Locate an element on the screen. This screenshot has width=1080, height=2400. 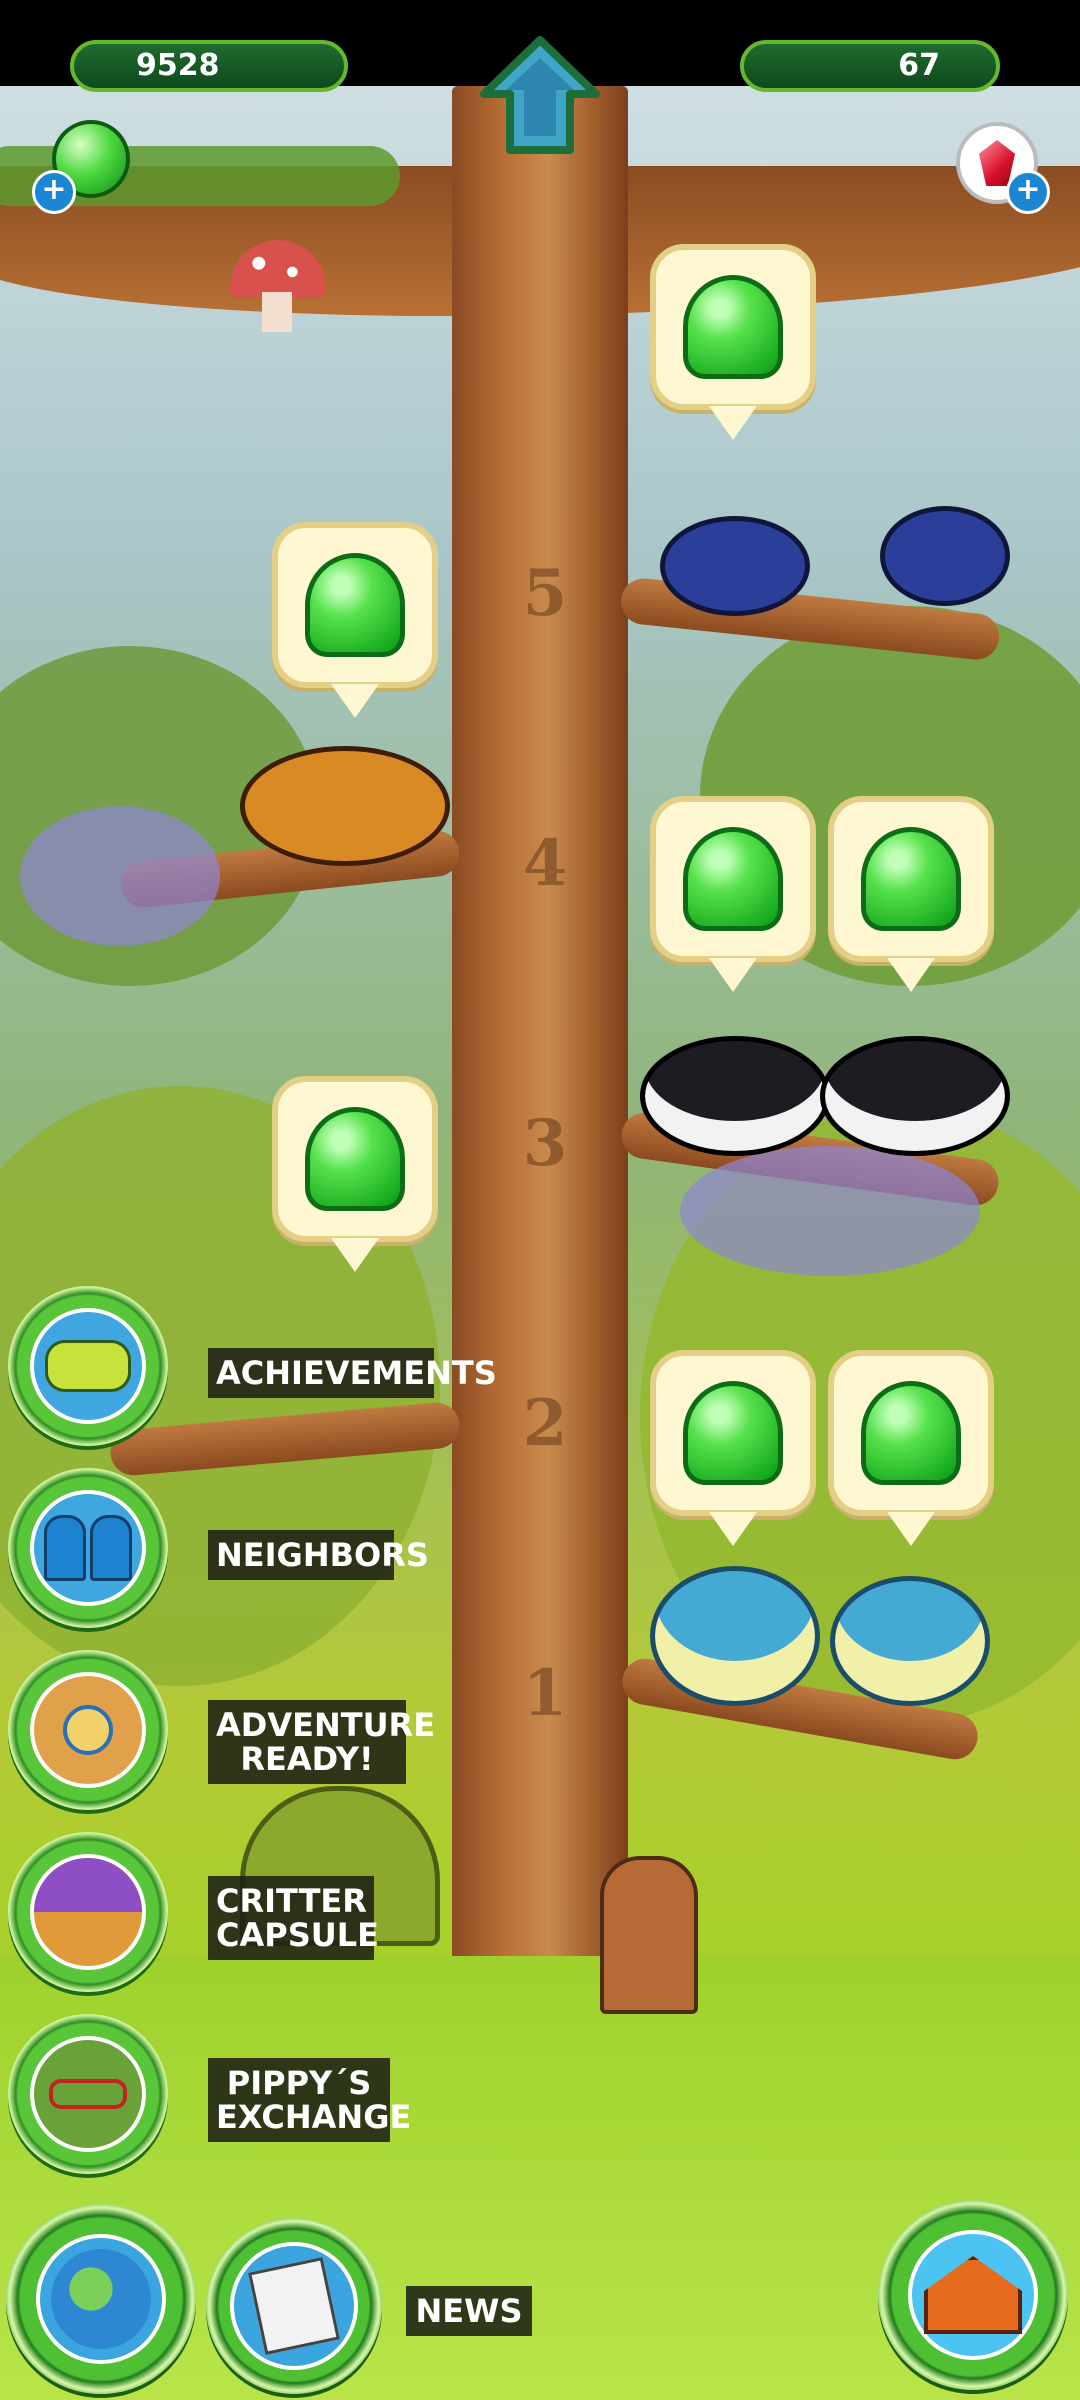
floor-number: 1 is located at coordinates (545, 1693).